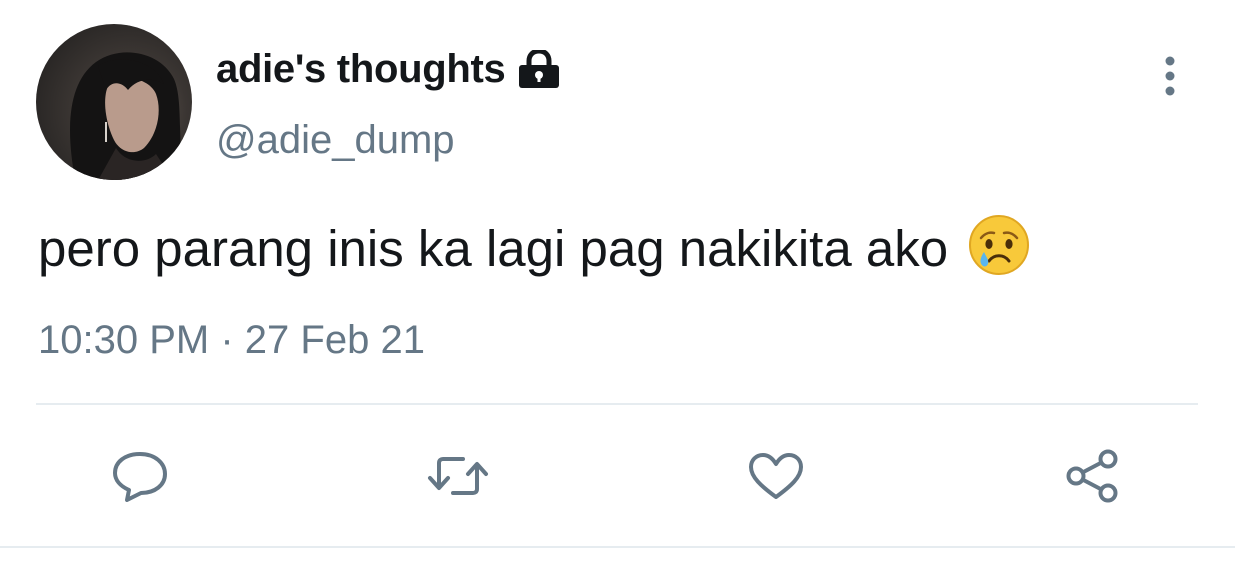  I want to click on bottom-divider, so click(617, 547).